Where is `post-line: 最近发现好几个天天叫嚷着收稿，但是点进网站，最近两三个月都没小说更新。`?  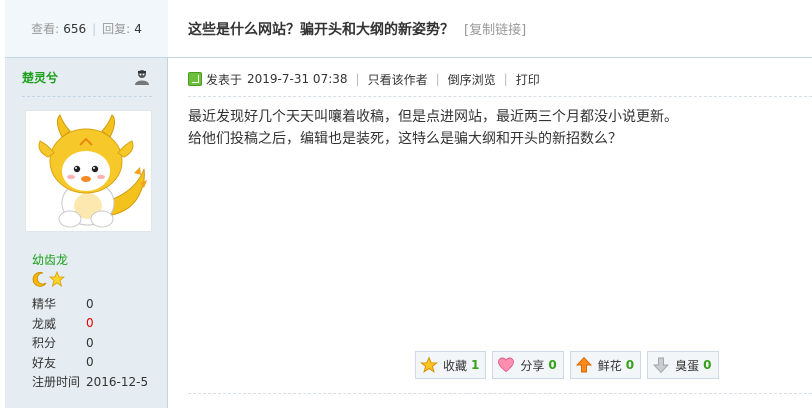
post-line: 最近发现好几个天天叫嚷着收稿，但是点进网站，最近两三个月都没小说更新。 is located at coordinates (433, 117).